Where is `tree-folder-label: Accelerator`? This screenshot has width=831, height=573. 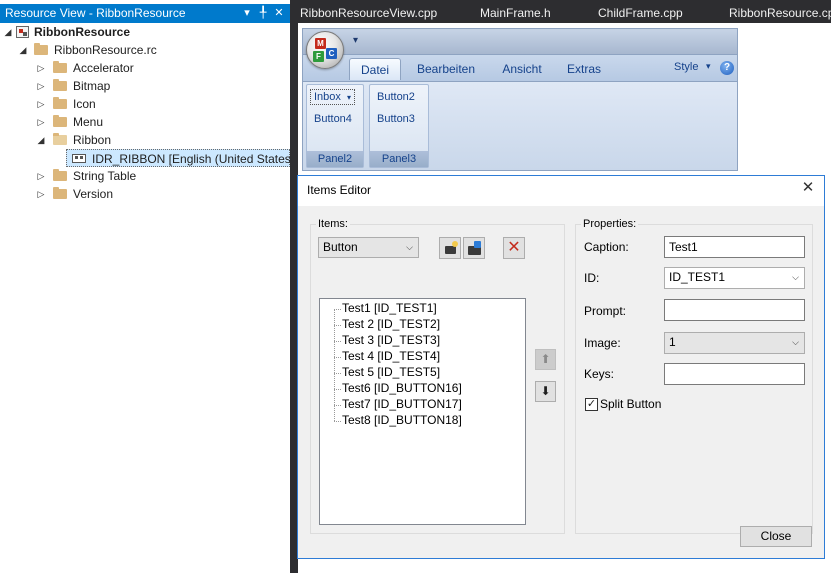 tree-folder-label: Accelerator is located at coordinates (103, 68).